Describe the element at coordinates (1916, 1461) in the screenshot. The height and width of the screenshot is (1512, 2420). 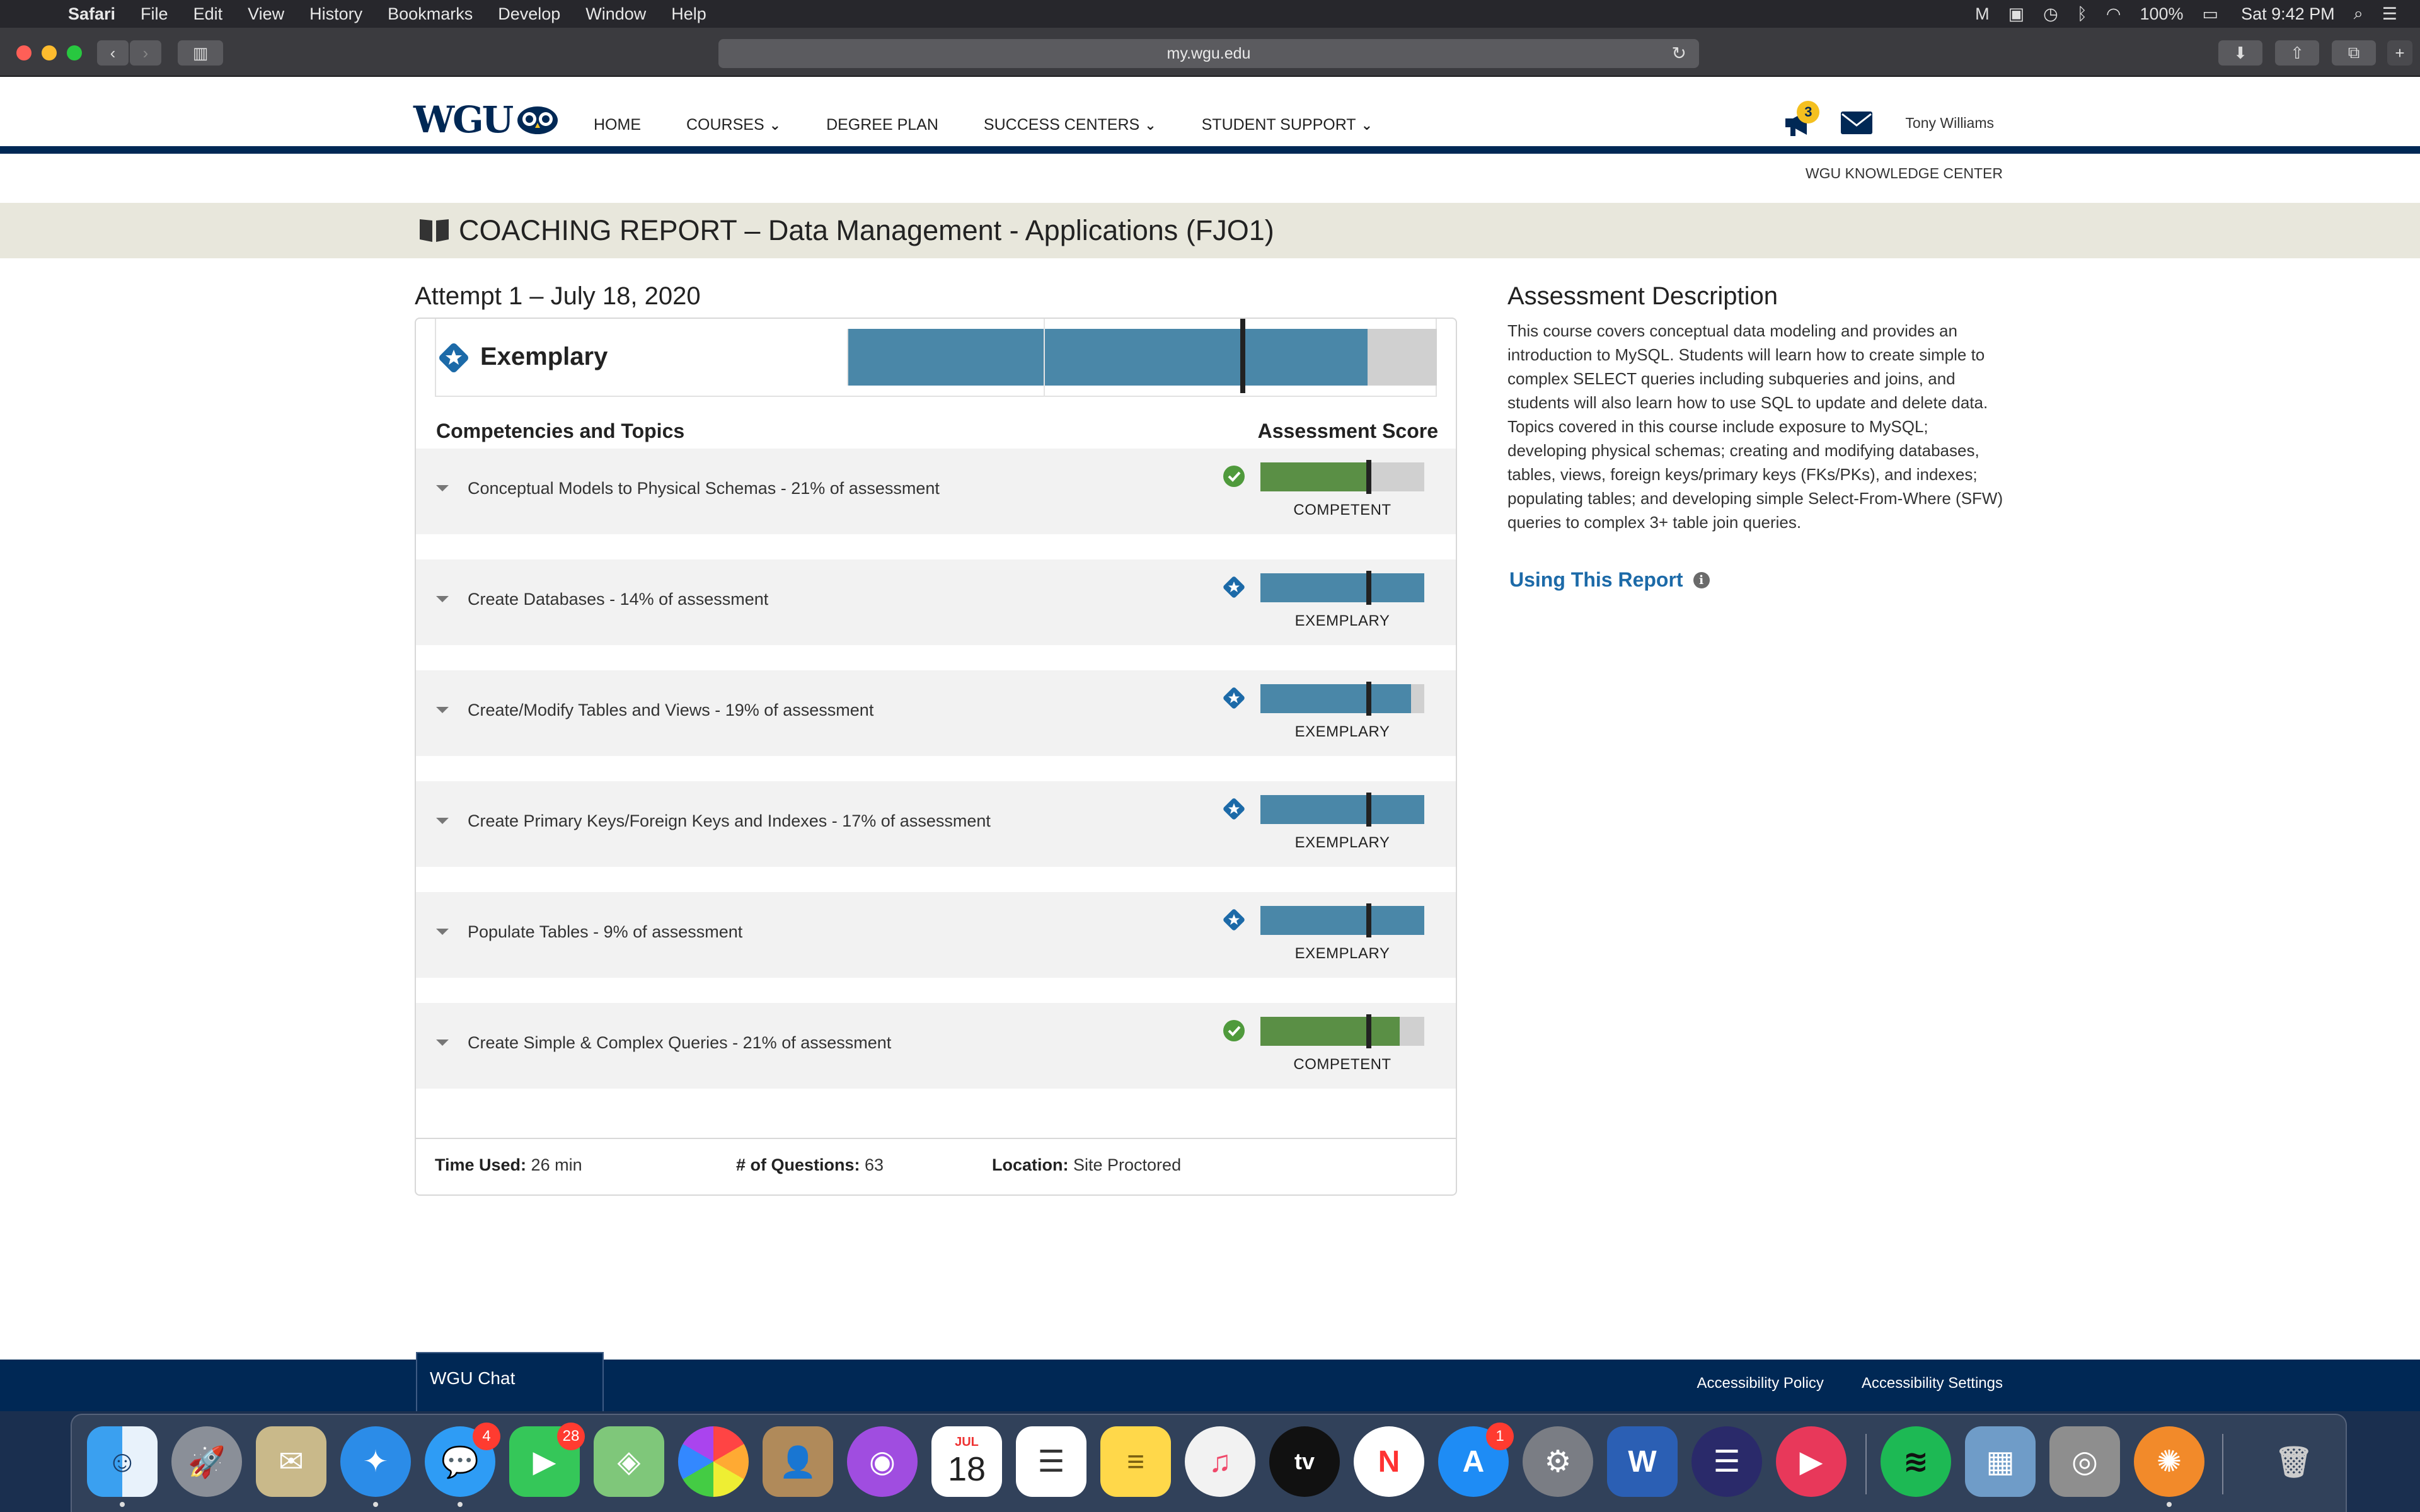
I see `spotify-icon: ≋` at that location.